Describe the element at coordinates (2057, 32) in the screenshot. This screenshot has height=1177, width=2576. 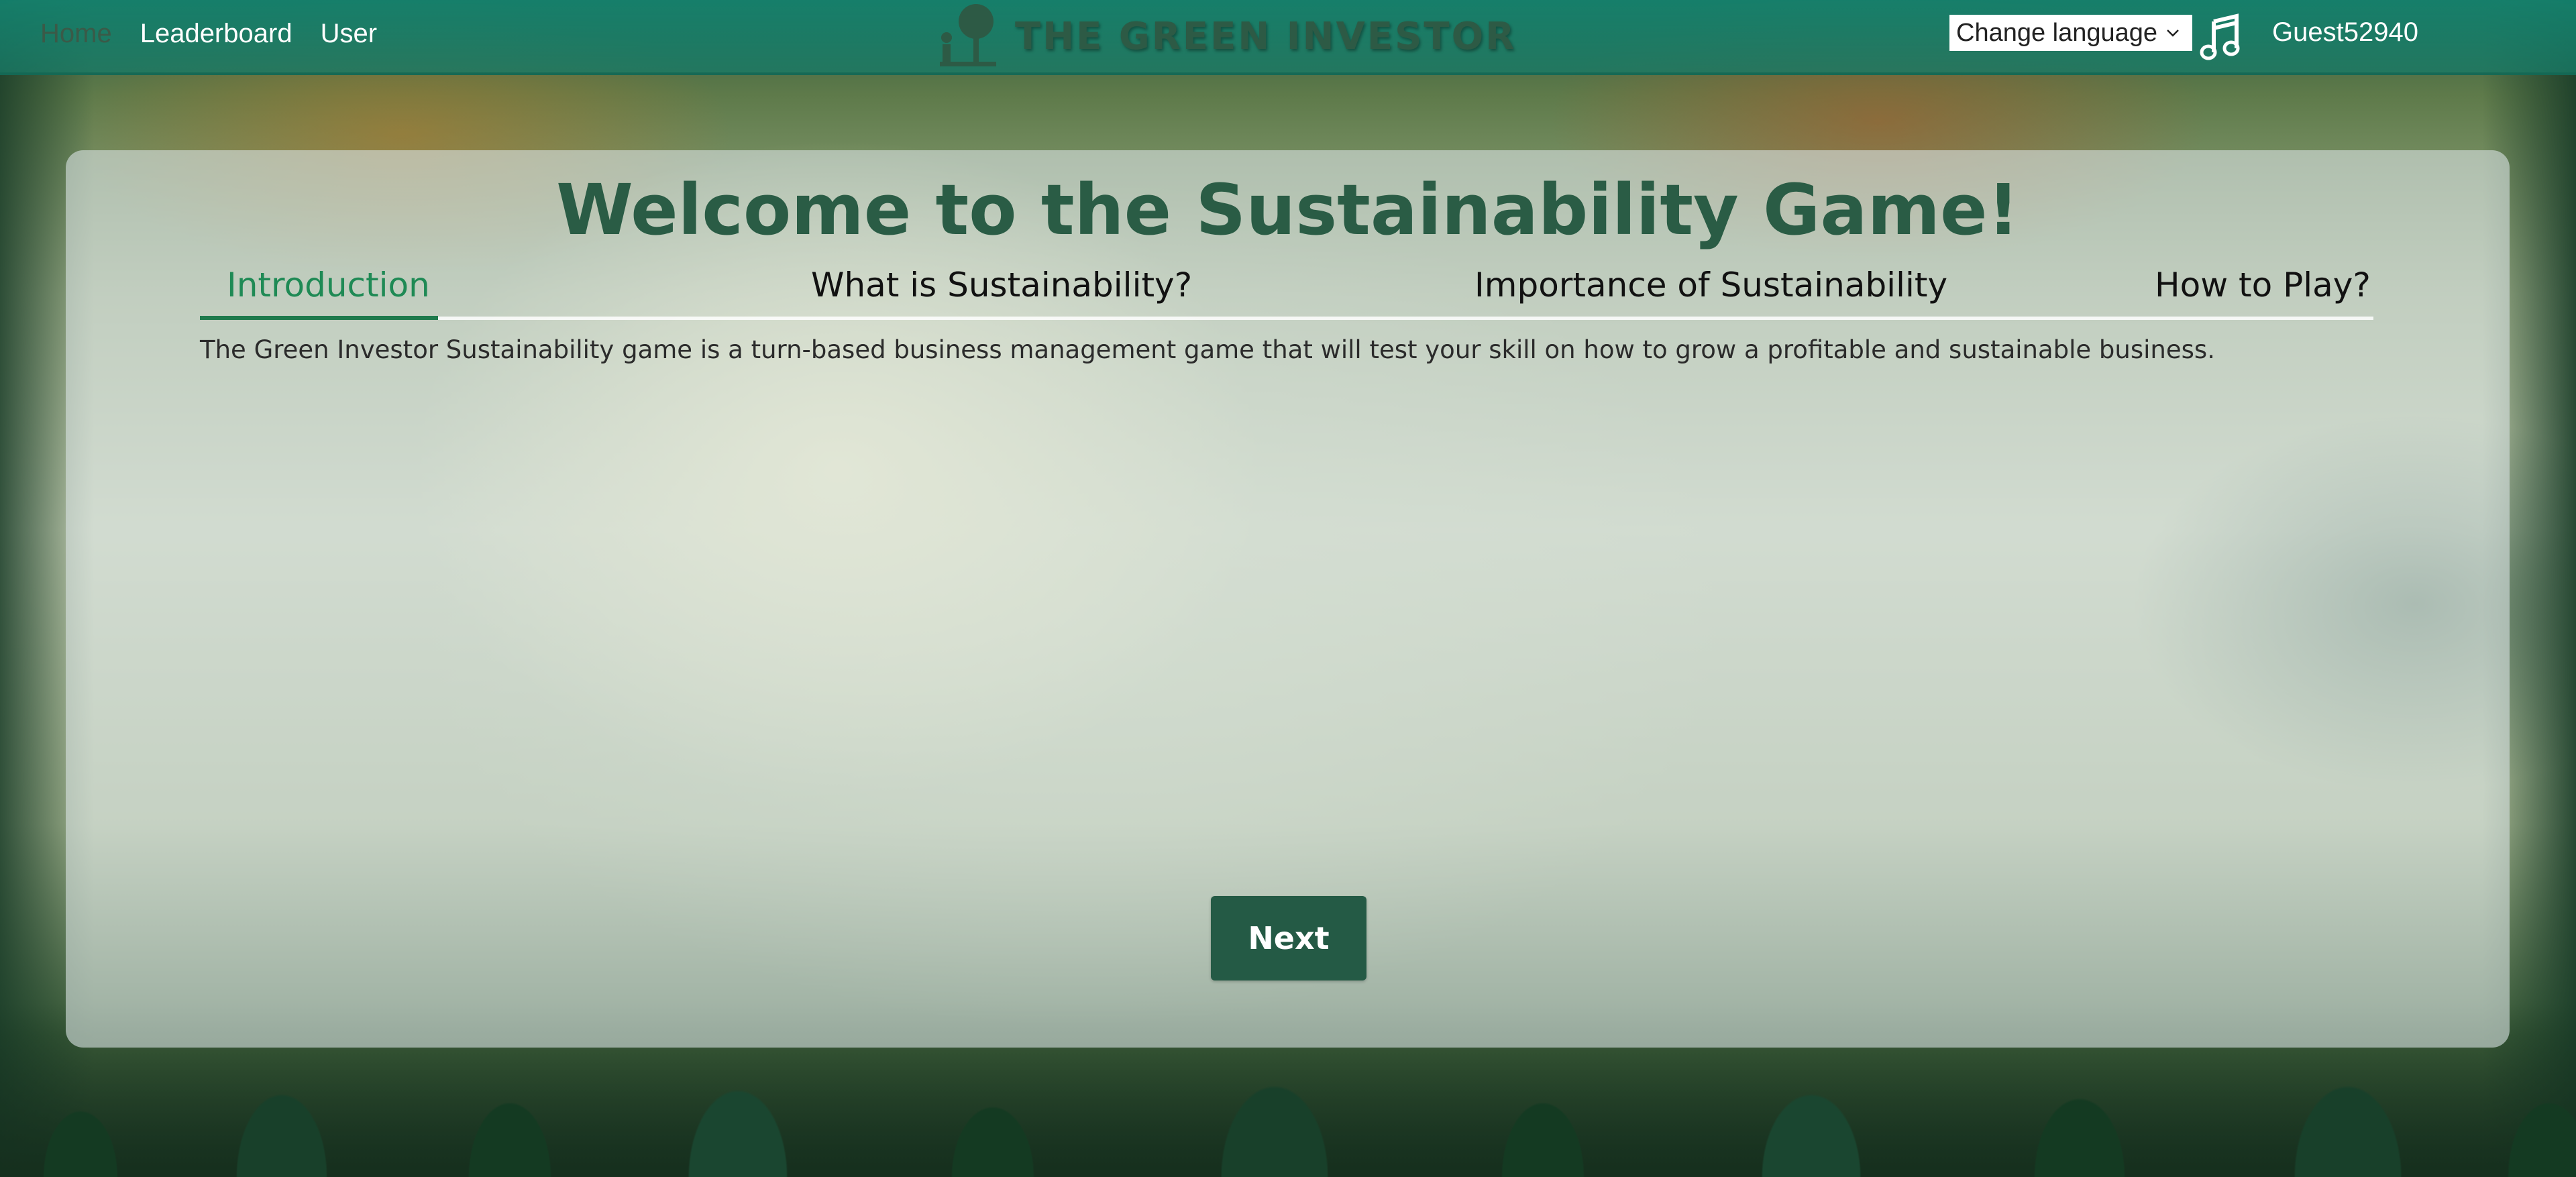
I see `language-select-value: Change language` at that location.